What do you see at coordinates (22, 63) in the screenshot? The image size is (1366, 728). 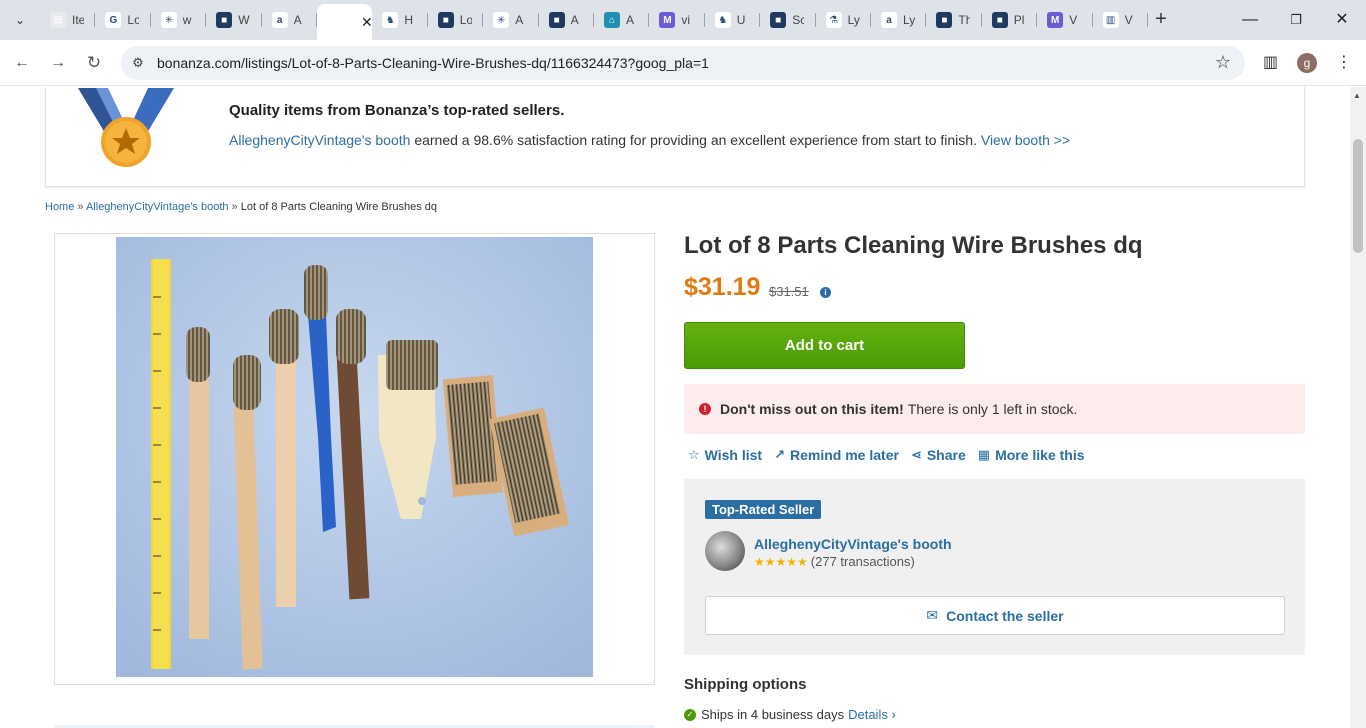 I see `back-button: ←` at bounding box center [22, 63].